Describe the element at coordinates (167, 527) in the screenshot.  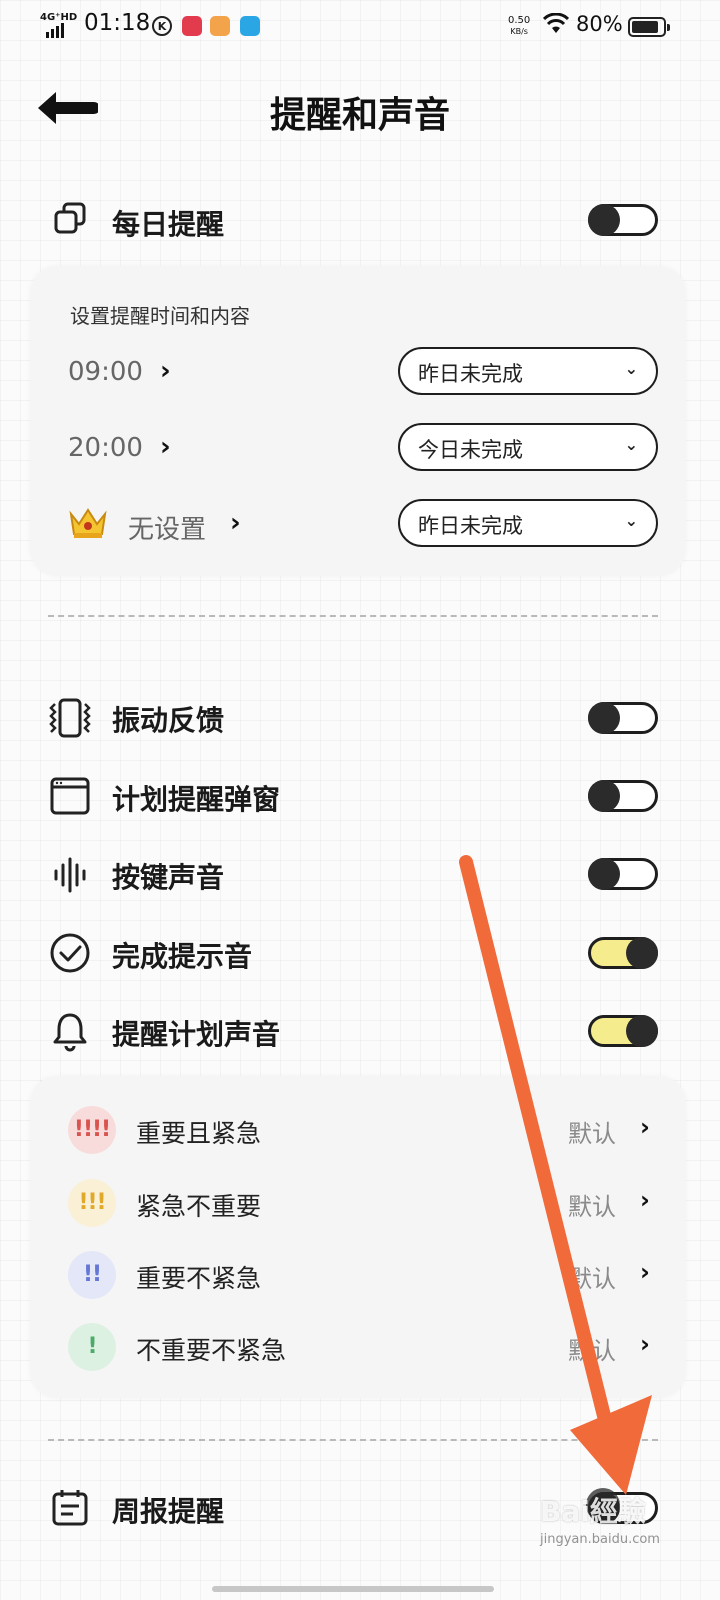
I see `reminder-time: 无设置` at that location.